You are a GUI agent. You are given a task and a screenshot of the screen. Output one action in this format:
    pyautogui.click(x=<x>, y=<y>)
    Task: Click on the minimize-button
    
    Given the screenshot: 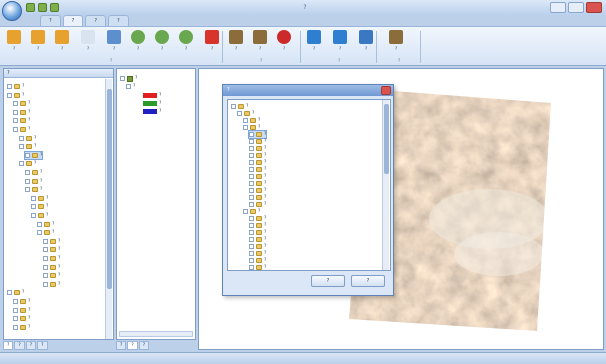 What is the action you would take?
    pyautogui.click(x=558, y=7)
    